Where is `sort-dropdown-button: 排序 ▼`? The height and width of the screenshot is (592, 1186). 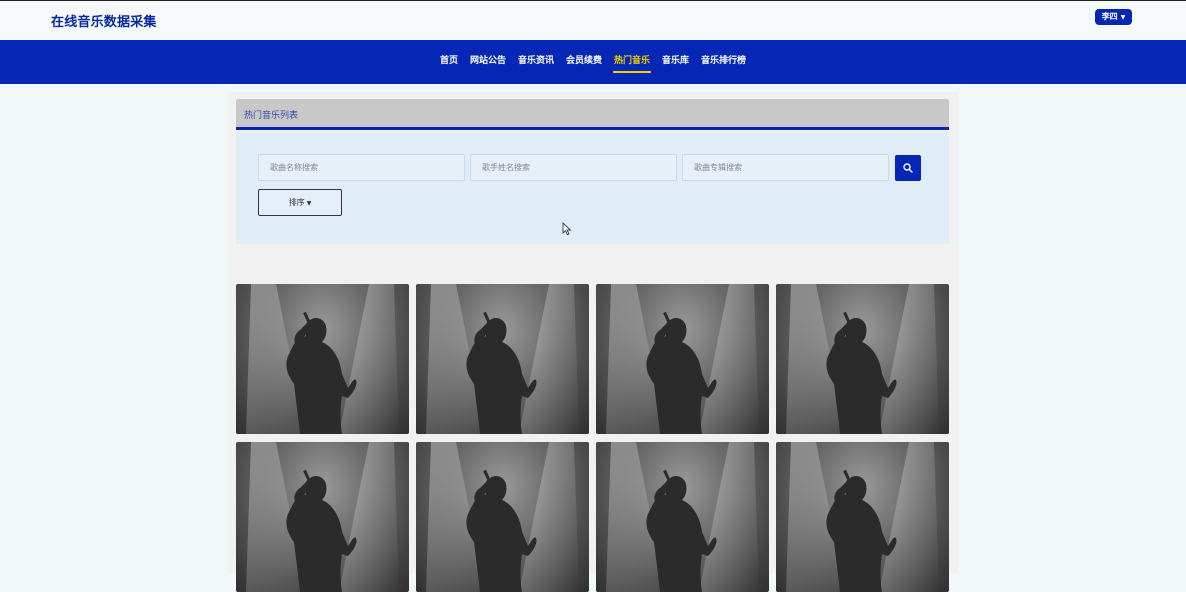
sort-dropdown-button: 排序 ▼ is located at coordinates (300, 202).